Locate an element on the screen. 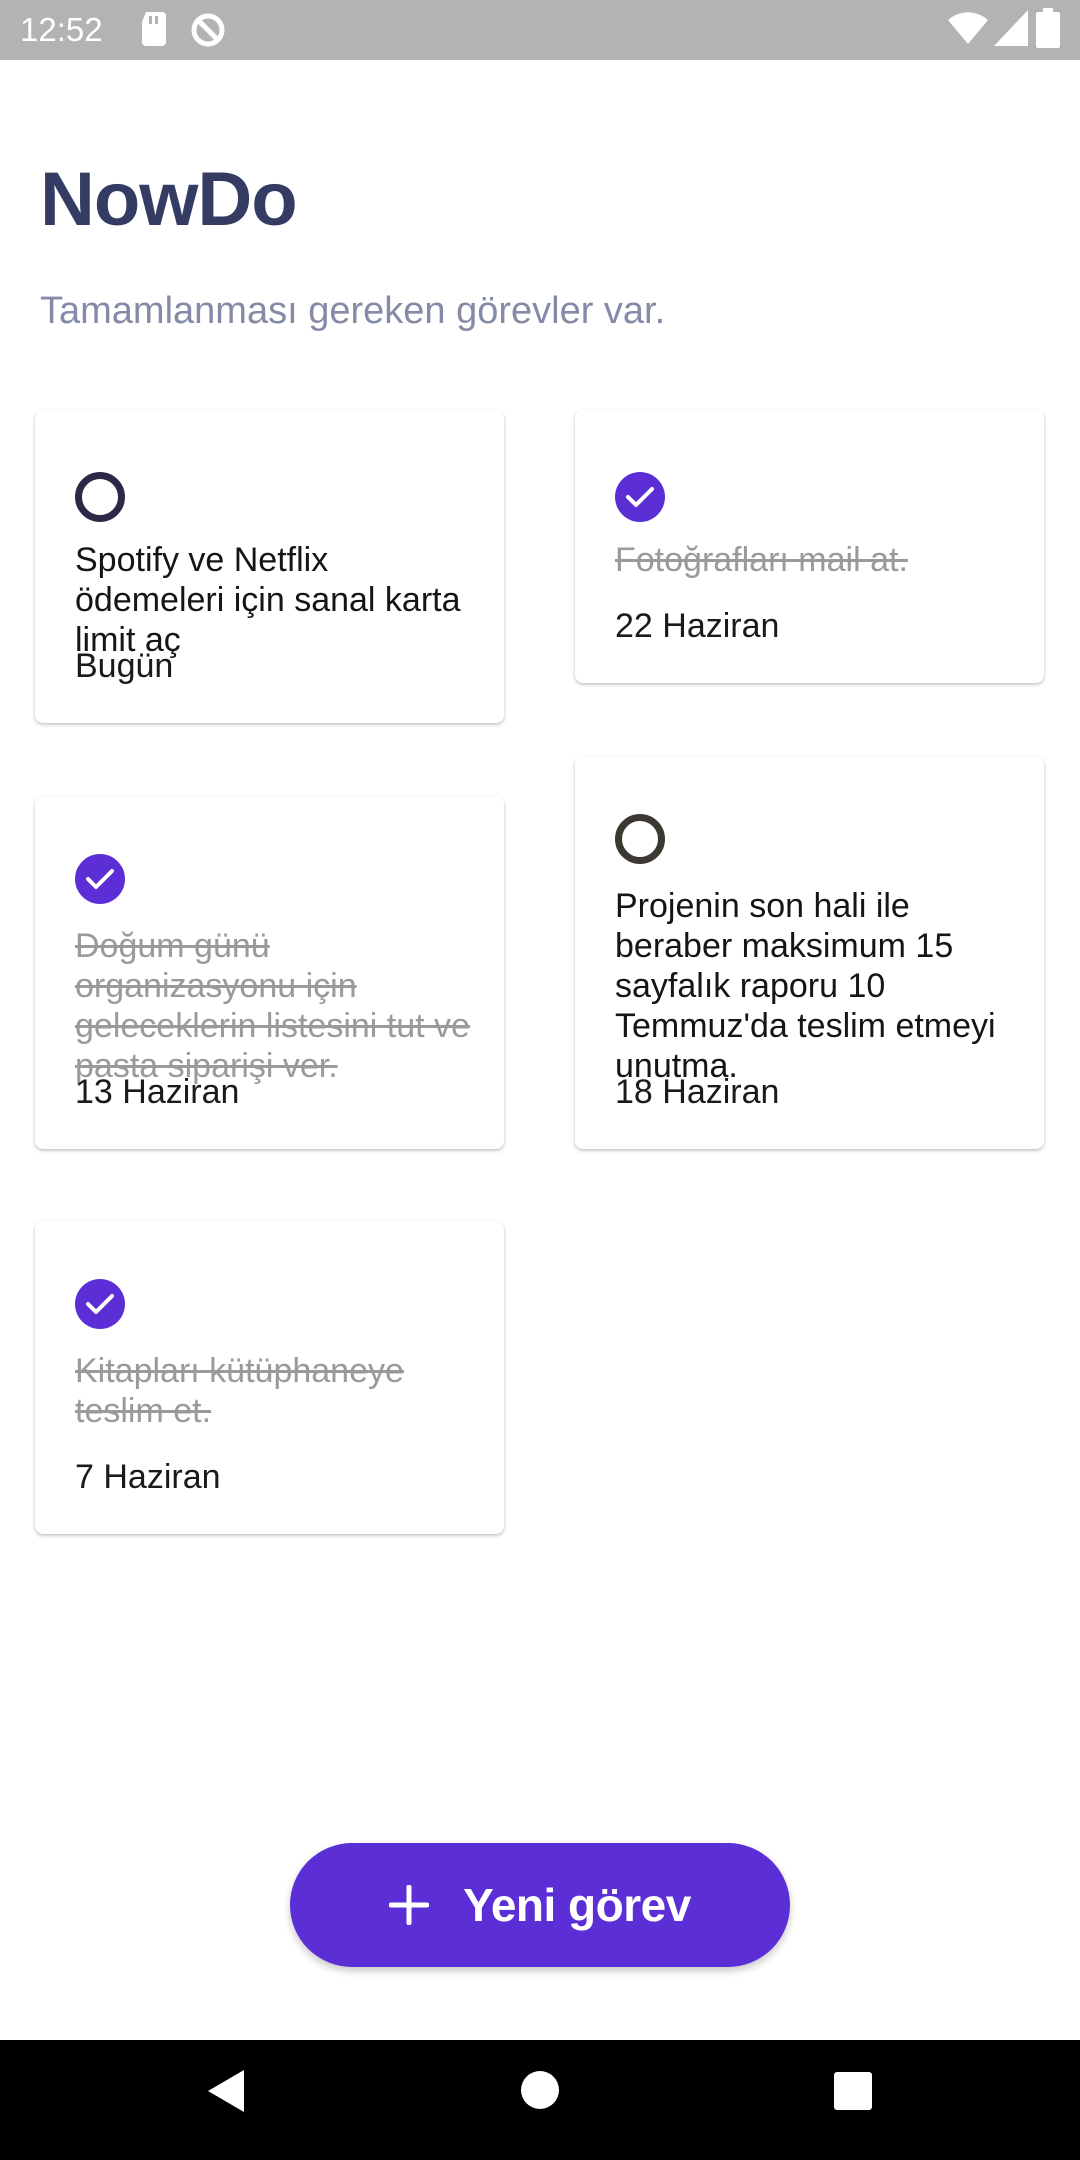 Image resolution: width=1080 pixels, height=2160 pixels. app-subtitle: Tamamlanması gereken görevler var. is located at coordinates (353, 311).